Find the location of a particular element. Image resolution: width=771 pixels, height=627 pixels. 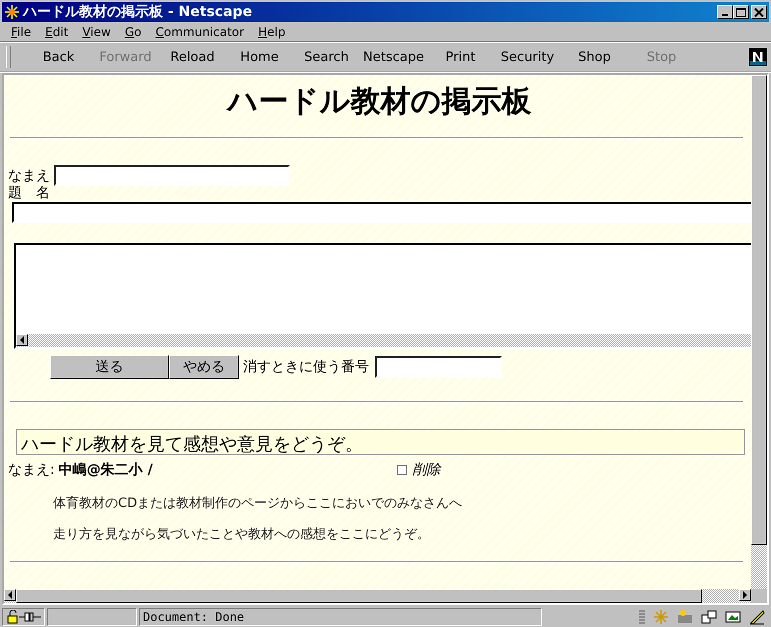

maximize-button is located at coordinates (741, 12).